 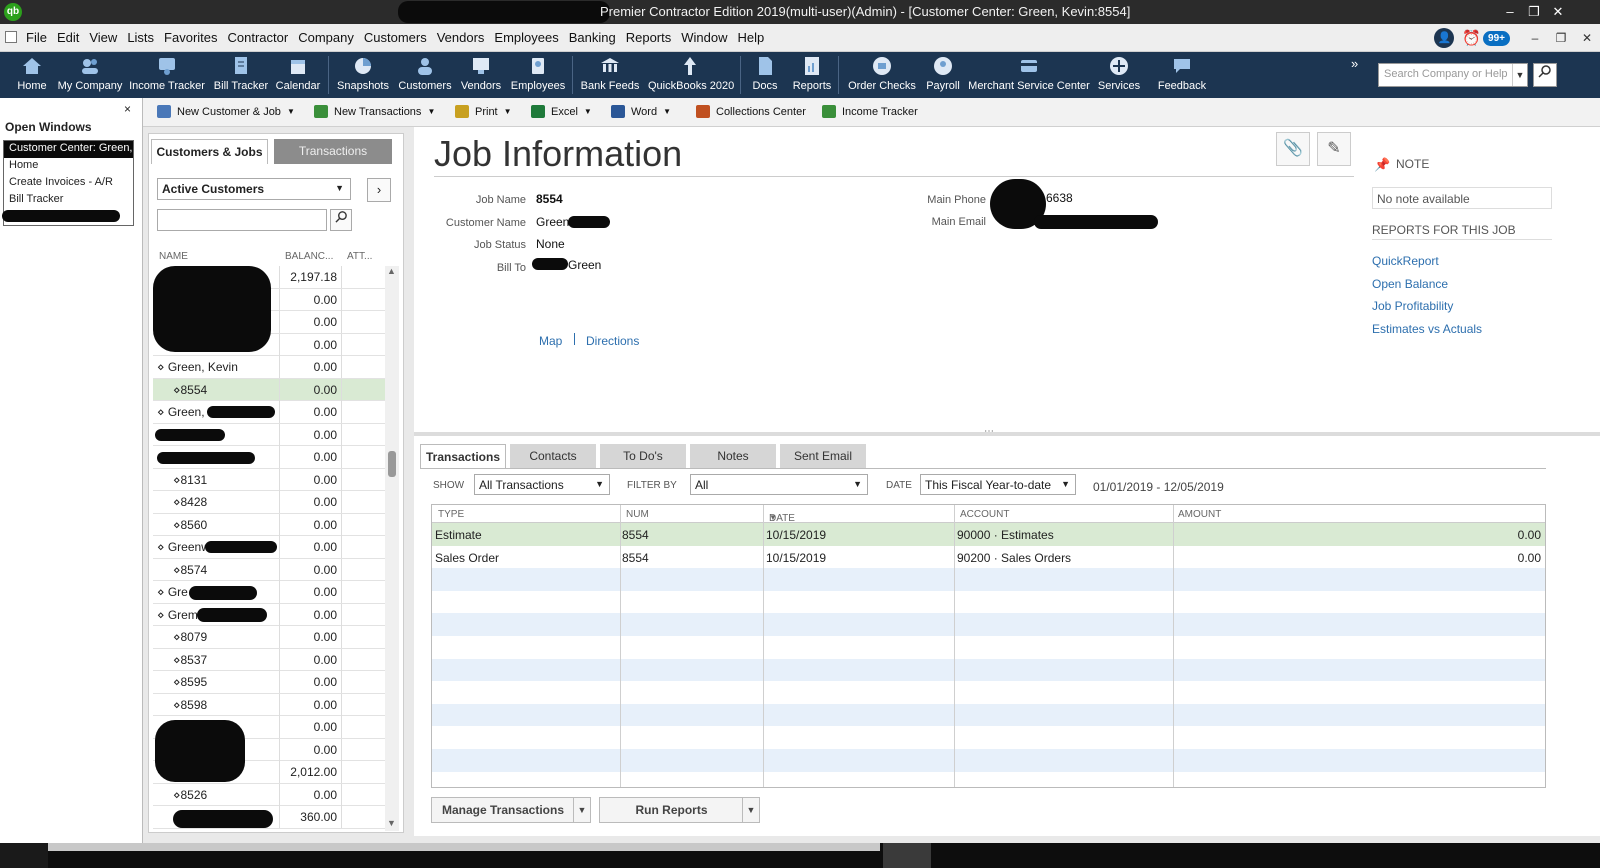 What do you see at coordinates (870, 111) in the screenshot?
I see `subbar-income-tracker-button: Income Tracker` at bounding box center [870, 111].